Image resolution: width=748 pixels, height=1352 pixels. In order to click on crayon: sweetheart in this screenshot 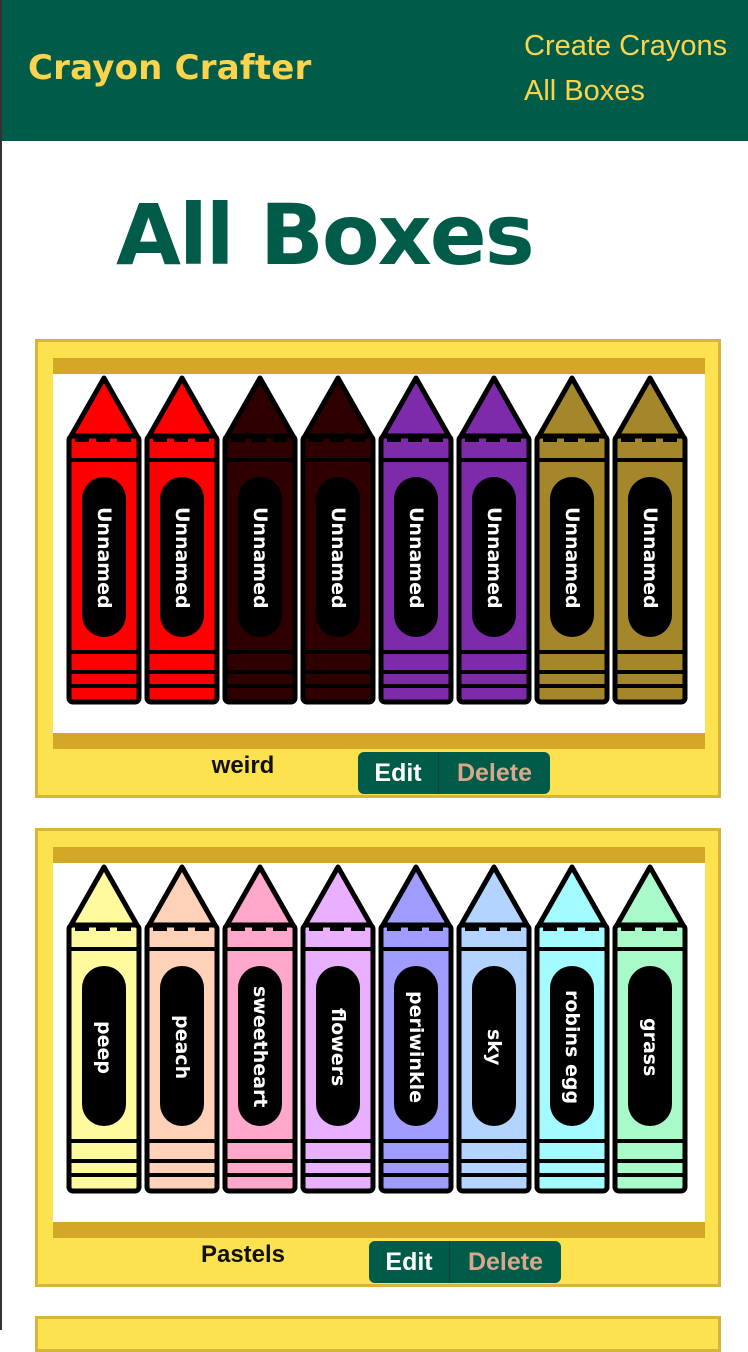, I will do `click(260, 1029)`.